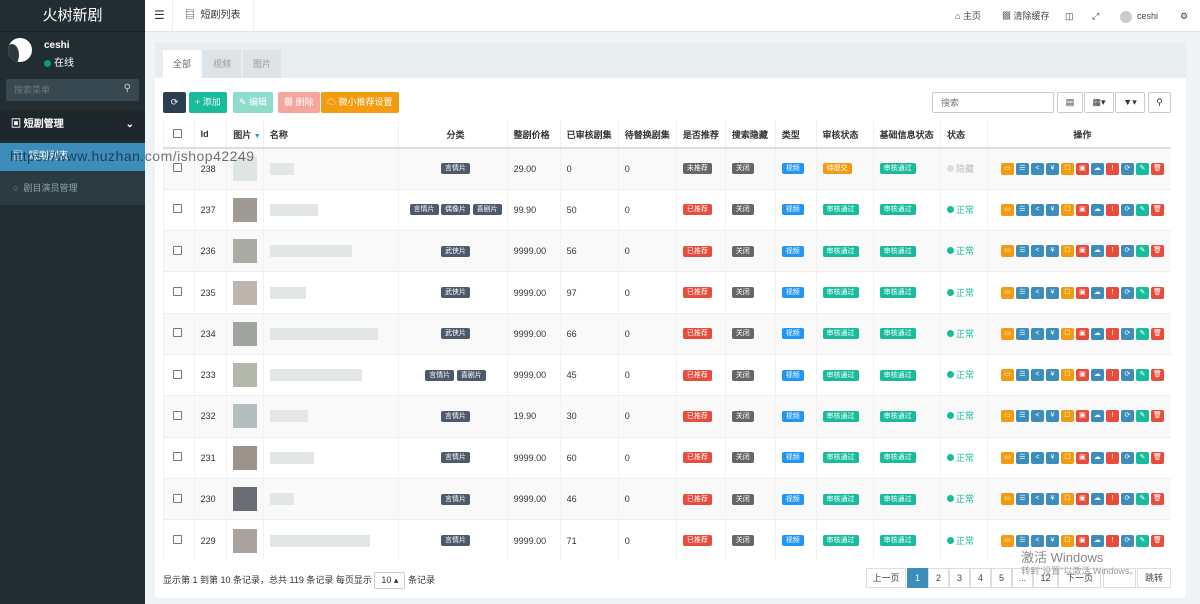 Image resolution: width=1200 pixels, height=604 pixels. Describe the element at coordinates (938, 578) in the screenshot. I see `page-link: 2` at that location.